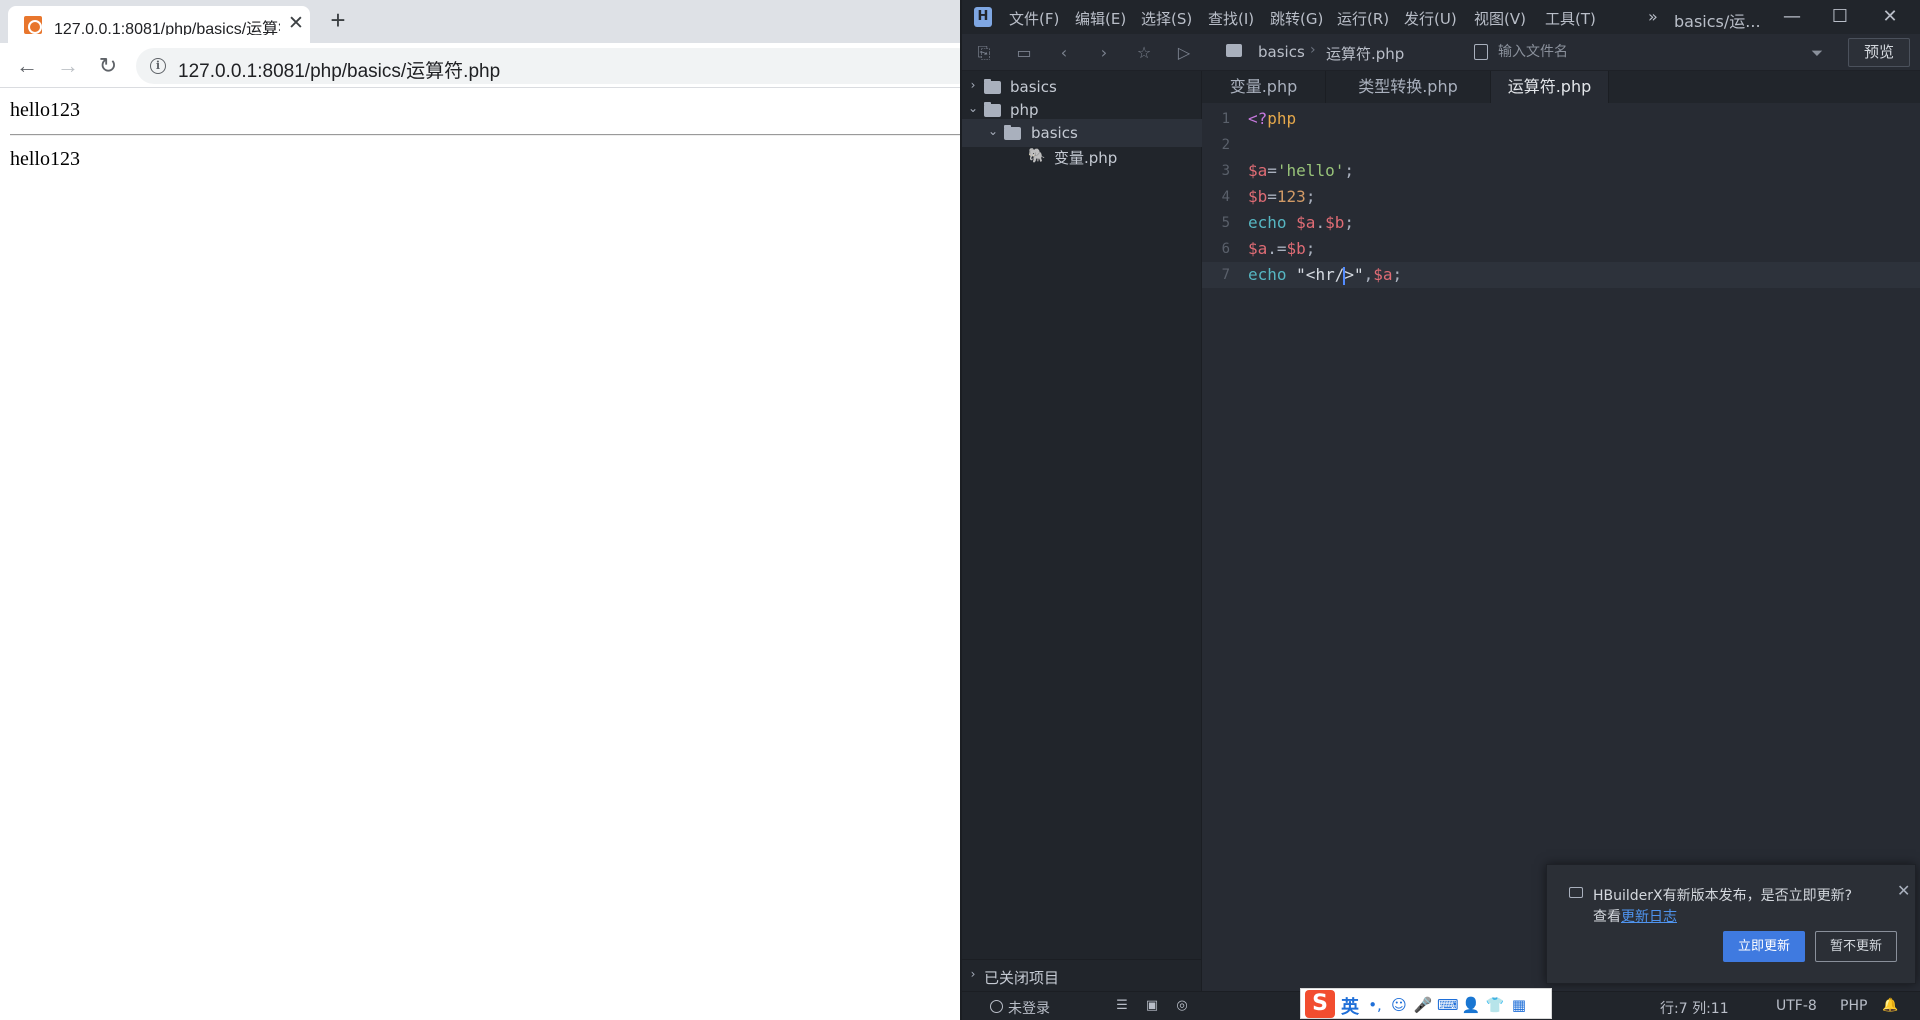 This screenshot has height=1020, width=1920. What do you see at coordinates (27, 66) in the screenshot?
I see `back-button: ←` at bounding box center [27, 66].